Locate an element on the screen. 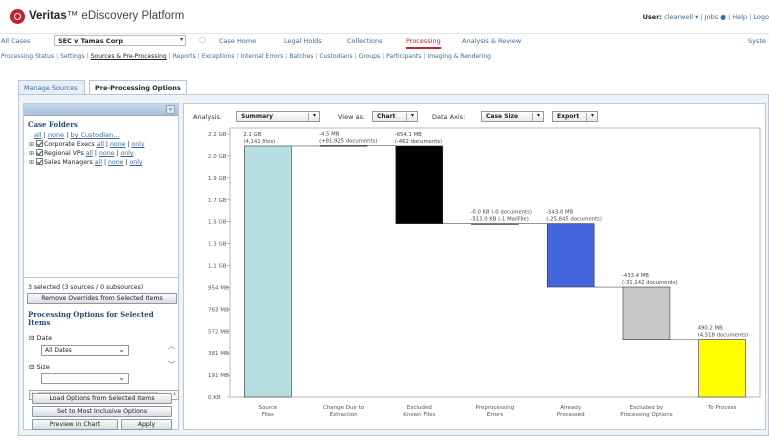 The image size is (769, 442). size-label: ⊟ Size is located at coordinates (39, 367).